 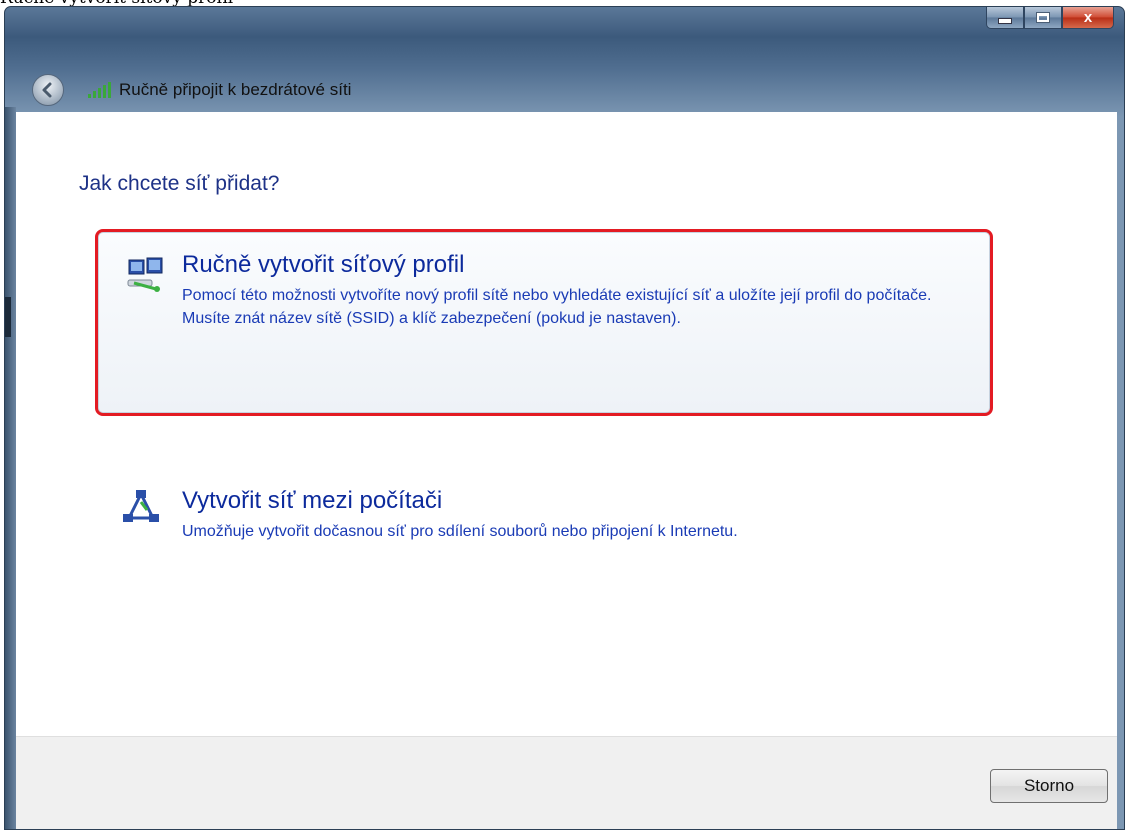 What do you see at coordinates (312, 500) in the screenshot?
I see `option-adhoc-network-title: Vytvořit síť mezi počítači` at bounding box center [312, 500].